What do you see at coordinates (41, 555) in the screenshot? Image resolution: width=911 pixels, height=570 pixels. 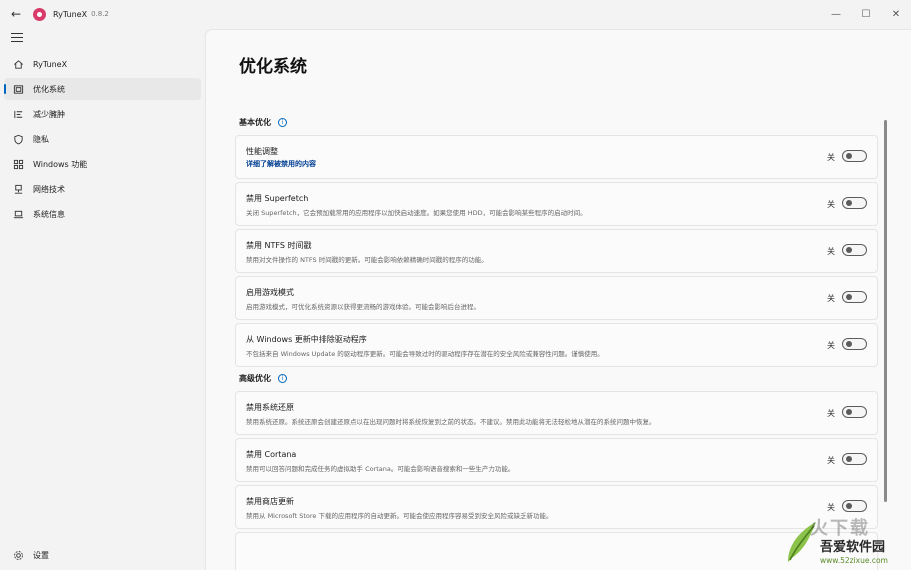 I see `settings-label: 设置` at bounding box center [41, 555].